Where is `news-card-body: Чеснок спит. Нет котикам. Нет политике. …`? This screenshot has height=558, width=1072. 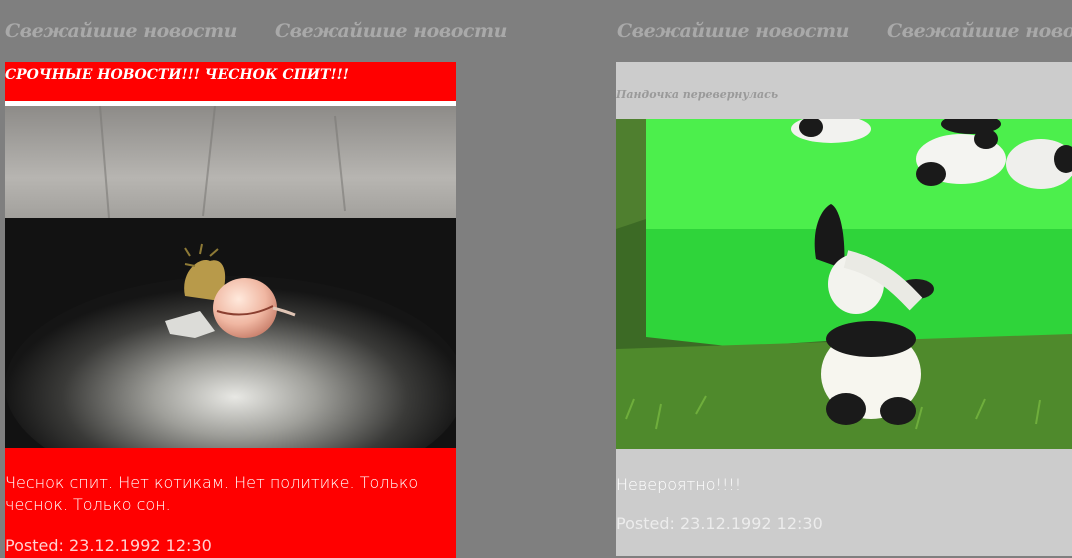
news-card-body: Чеснок спит. Нет котикам. Нет политике. … is located at coordinates (212, 493).